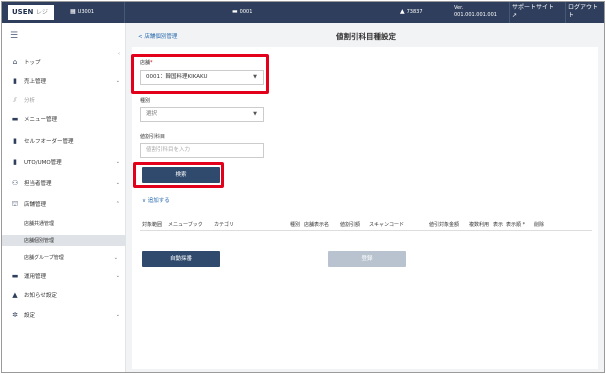 Image resolution: width=606 pixels, height=374 pixels. What do you see at coordinates (35, 82) in the screenshot?
I see `sidebar-item-label: 売上管理` at bounding box center [35, 82].